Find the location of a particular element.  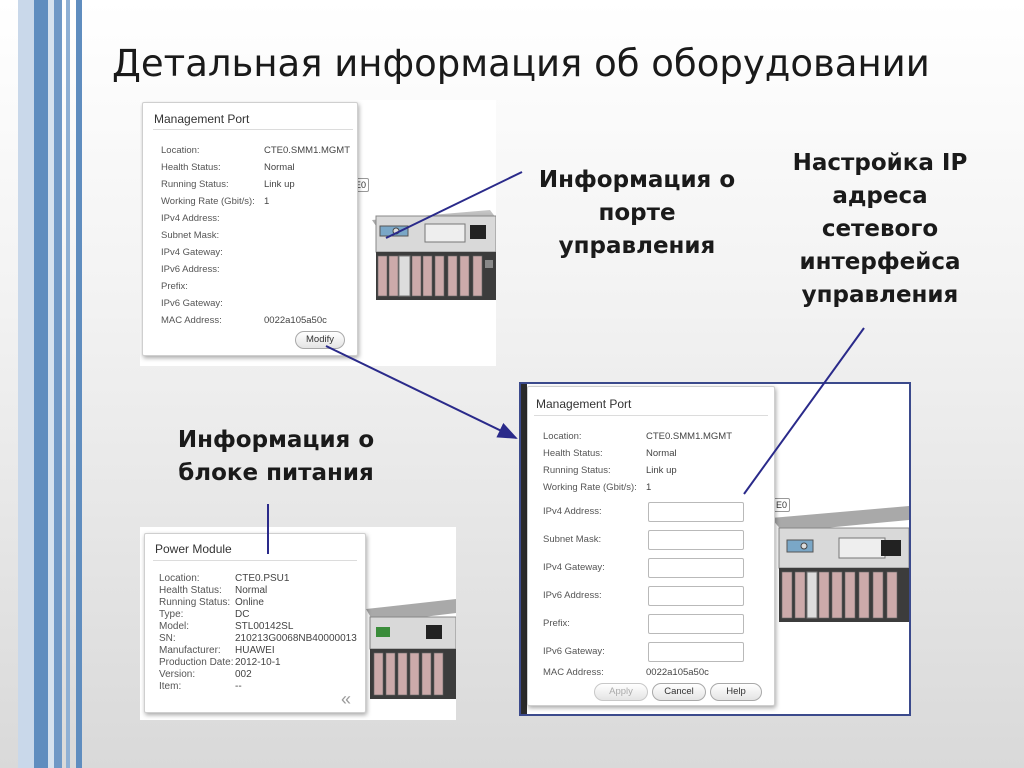

field-value-version: 002 is located at coordinates (243, 674).